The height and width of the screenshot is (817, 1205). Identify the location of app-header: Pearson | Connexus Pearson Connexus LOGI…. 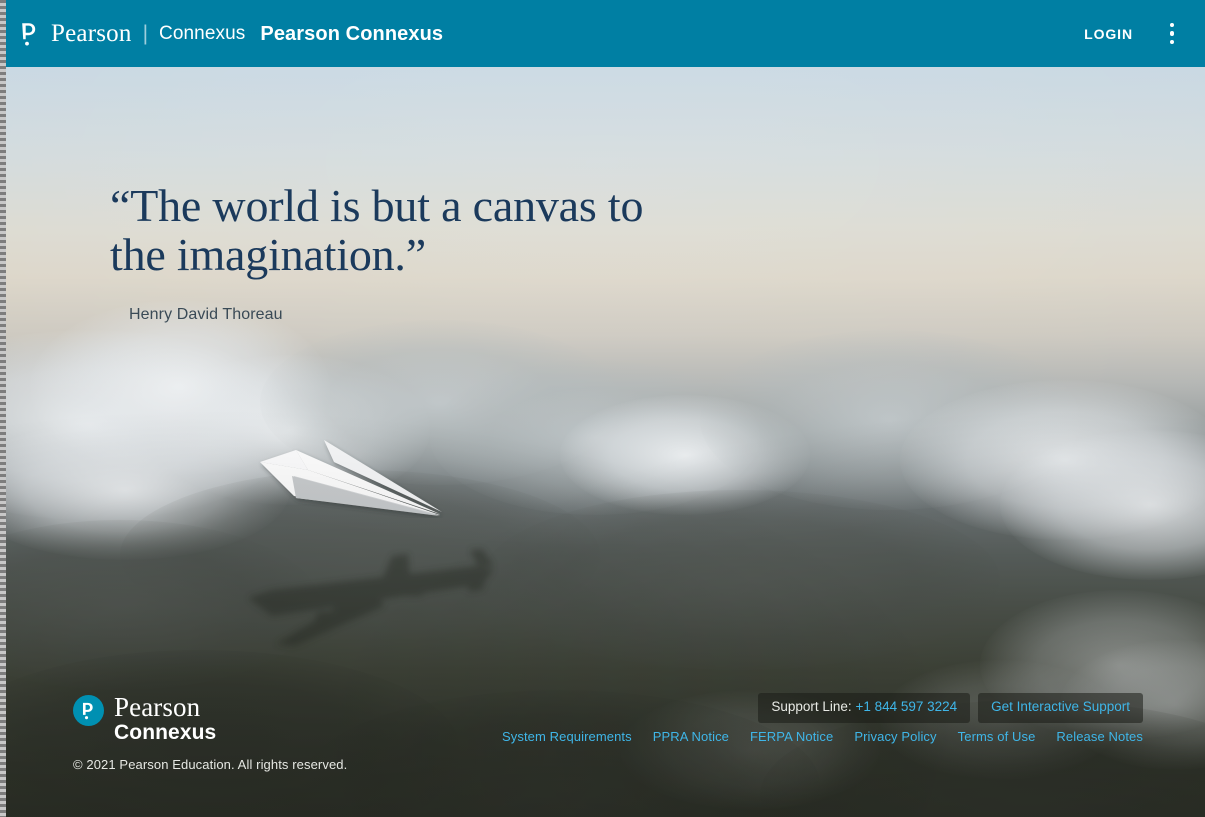
(602, 33).